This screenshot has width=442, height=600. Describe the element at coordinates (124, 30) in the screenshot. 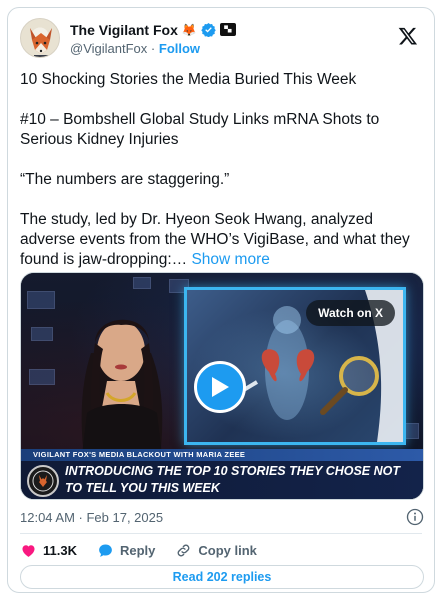

I see `display-name: The Vigilant Fox` at that location.